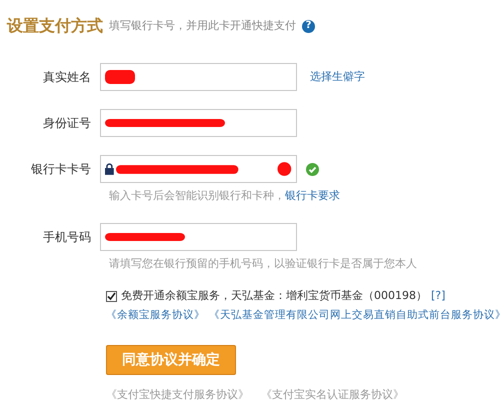  What do you see at coordinates (438, 296) in the screenshot?
I see `fund-help-link: [?]` at bounding box center [438, 296].